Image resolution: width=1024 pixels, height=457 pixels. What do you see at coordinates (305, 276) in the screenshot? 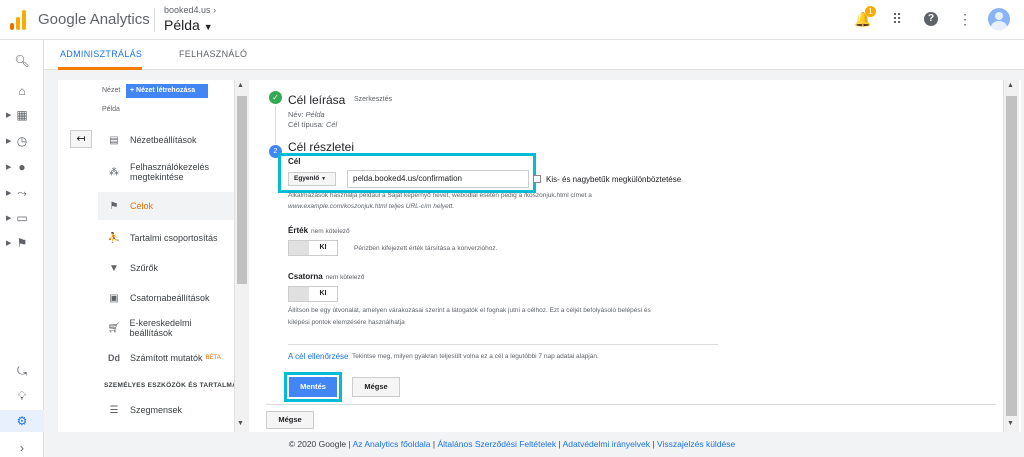
I see `funnel-label: Csatorna` at bounding box center [305, 276].